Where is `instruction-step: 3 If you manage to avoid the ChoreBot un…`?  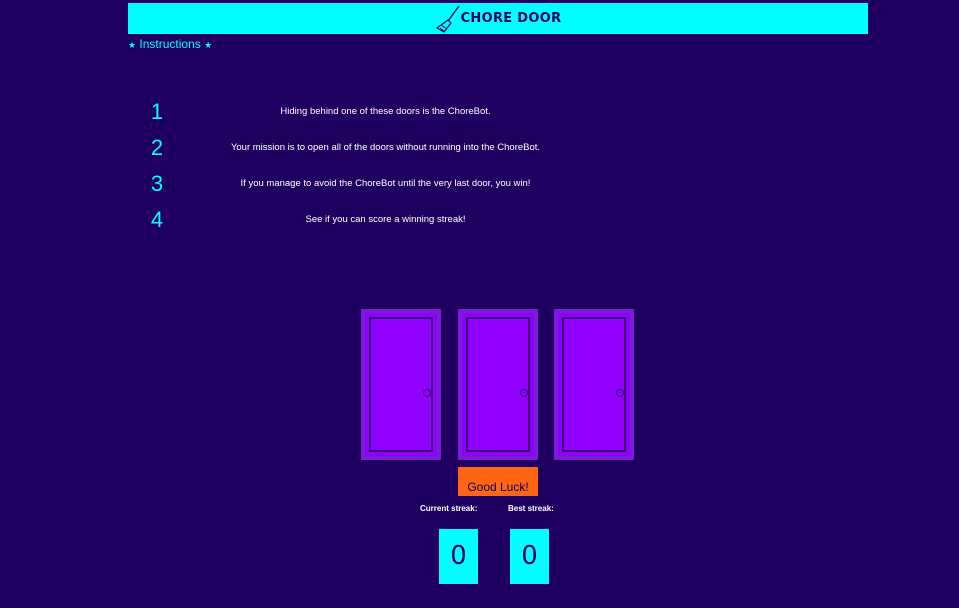 instruction-step: 3 If you manage to avoid the ChoreBot un… is located at coordinates (360, 184).